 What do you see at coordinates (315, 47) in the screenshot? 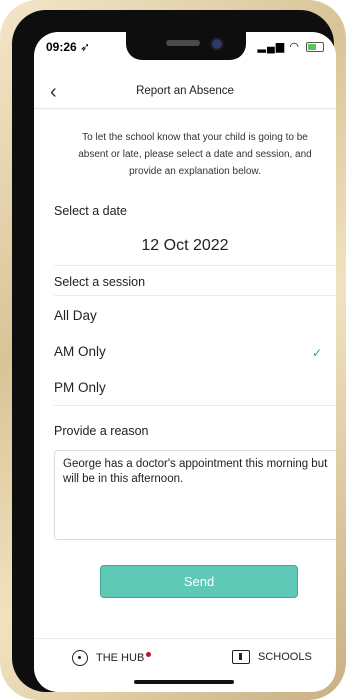
I see `battery-icon` at bounding box center [315, 47].